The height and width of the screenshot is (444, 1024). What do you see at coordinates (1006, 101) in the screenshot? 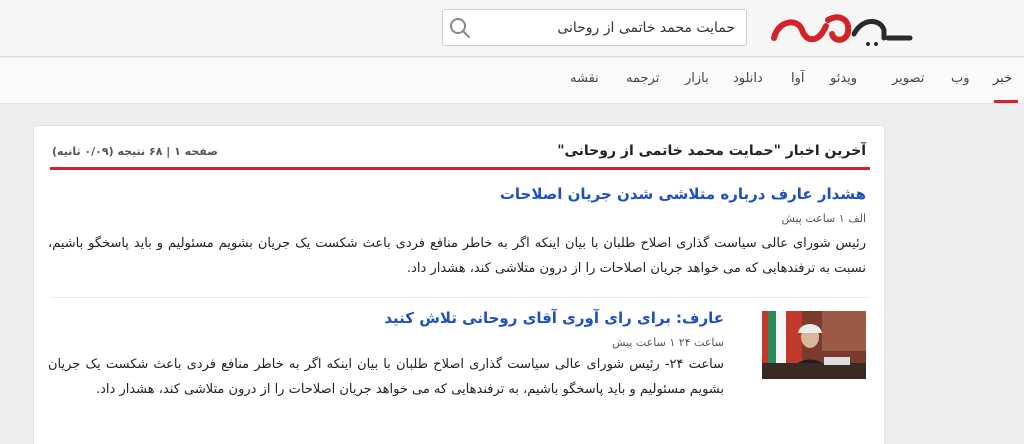
I see `active-tab-indicator` at bounding box center [1006, 101].